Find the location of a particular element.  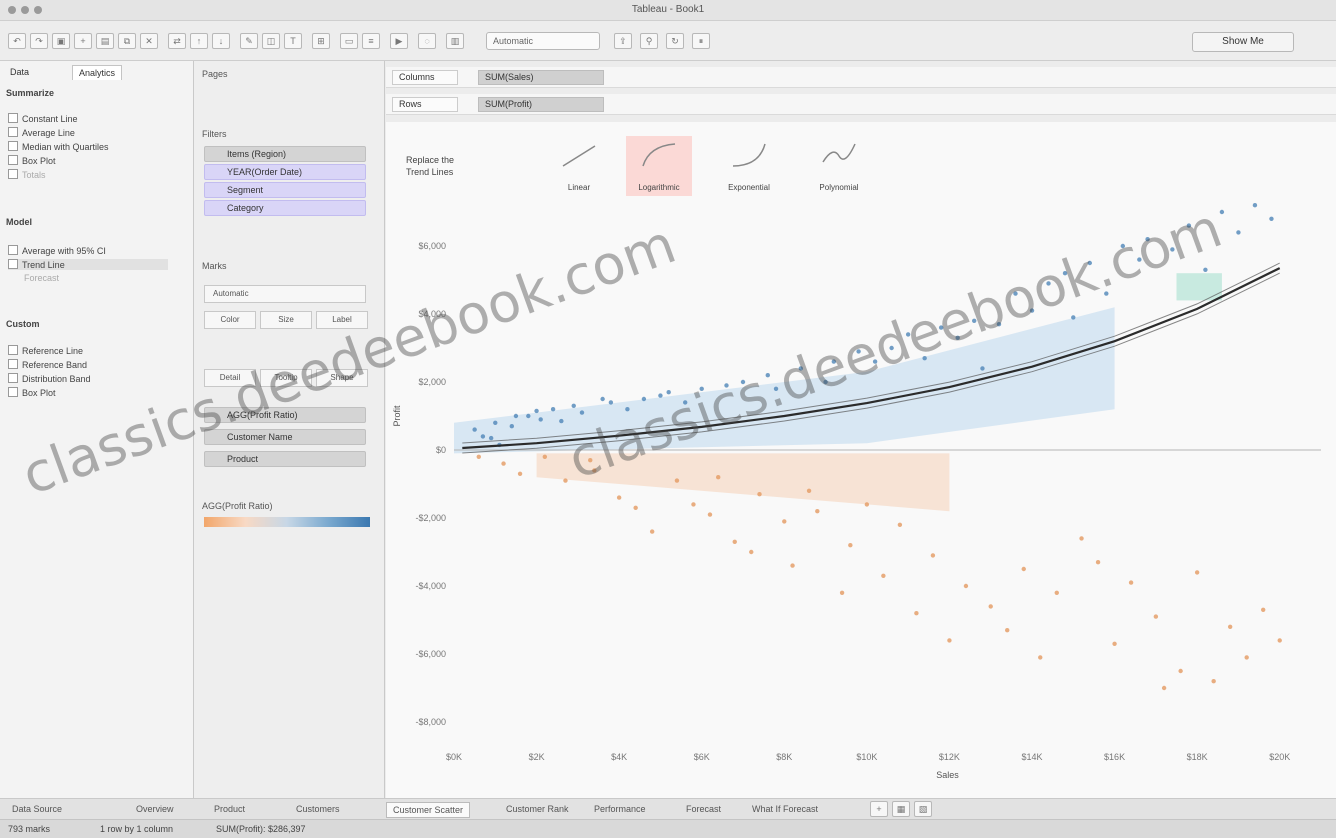

tab-analytics: Analytics is located at coordinates (97, 72).